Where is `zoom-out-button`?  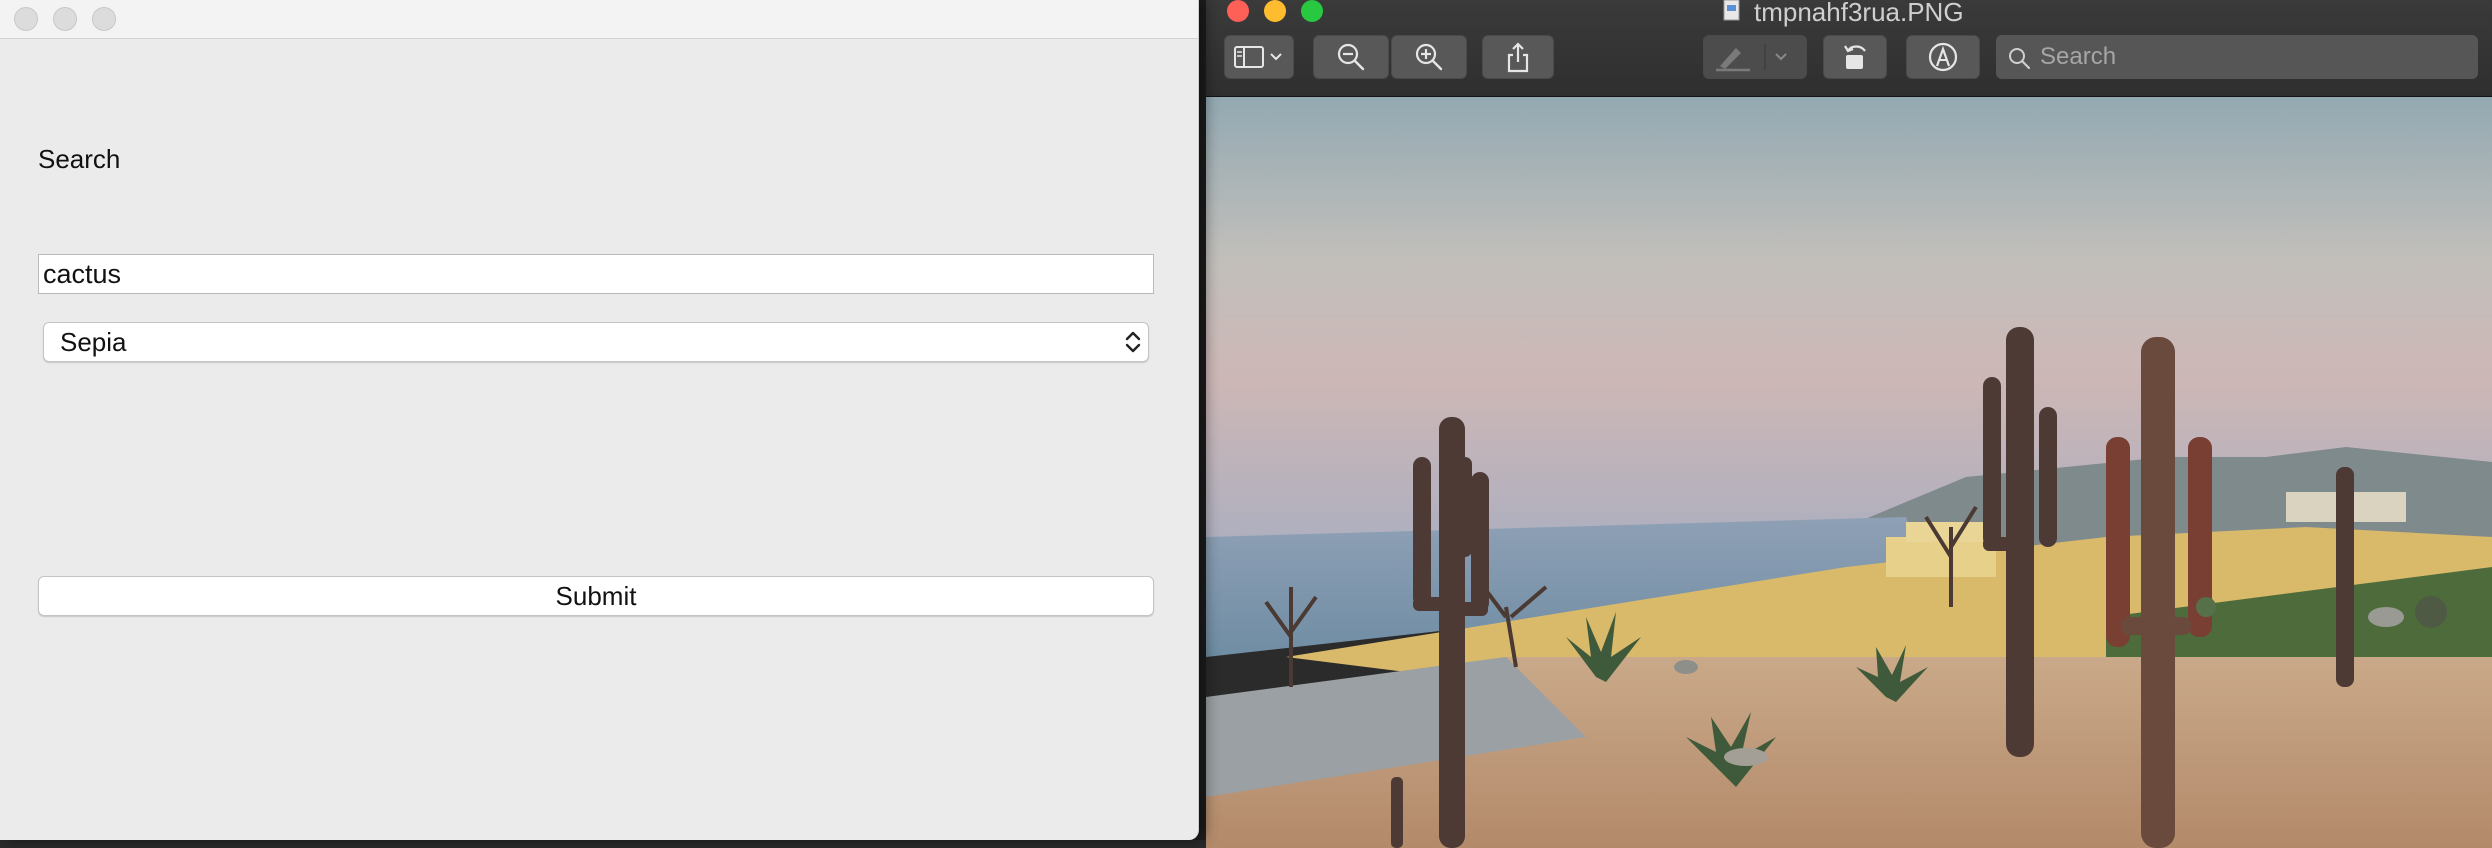
zoom-out-button is located at coordinates (1351, 57).